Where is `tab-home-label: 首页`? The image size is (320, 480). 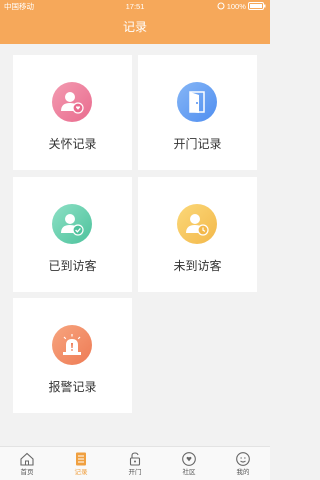 tab-home-label: 首页 is located at coordinates (27, 472).